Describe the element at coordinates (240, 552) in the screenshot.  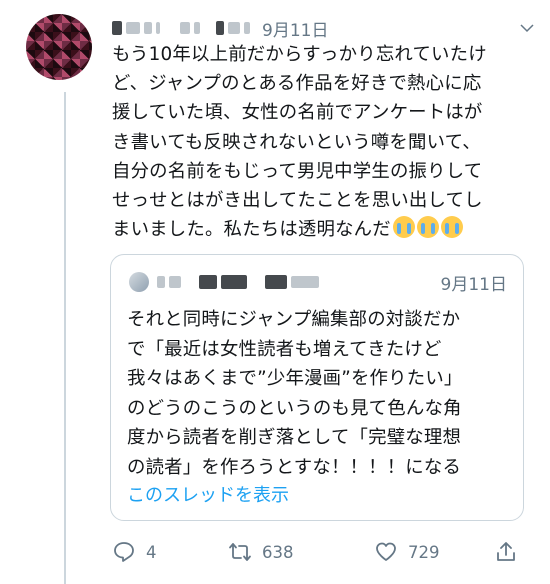
I see `retweet-icon` at that location.